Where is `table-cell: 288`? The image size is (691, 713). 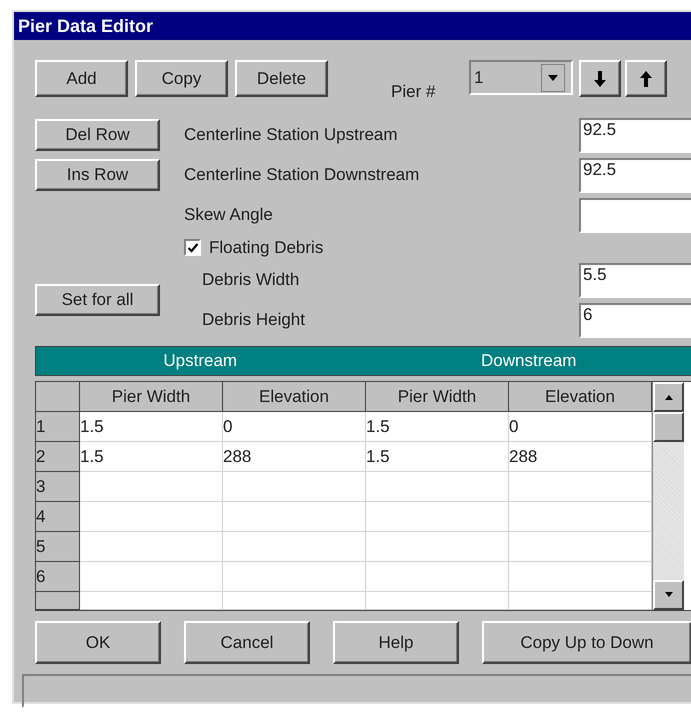
table-cell: 288 is located at coordinates (294, 457).